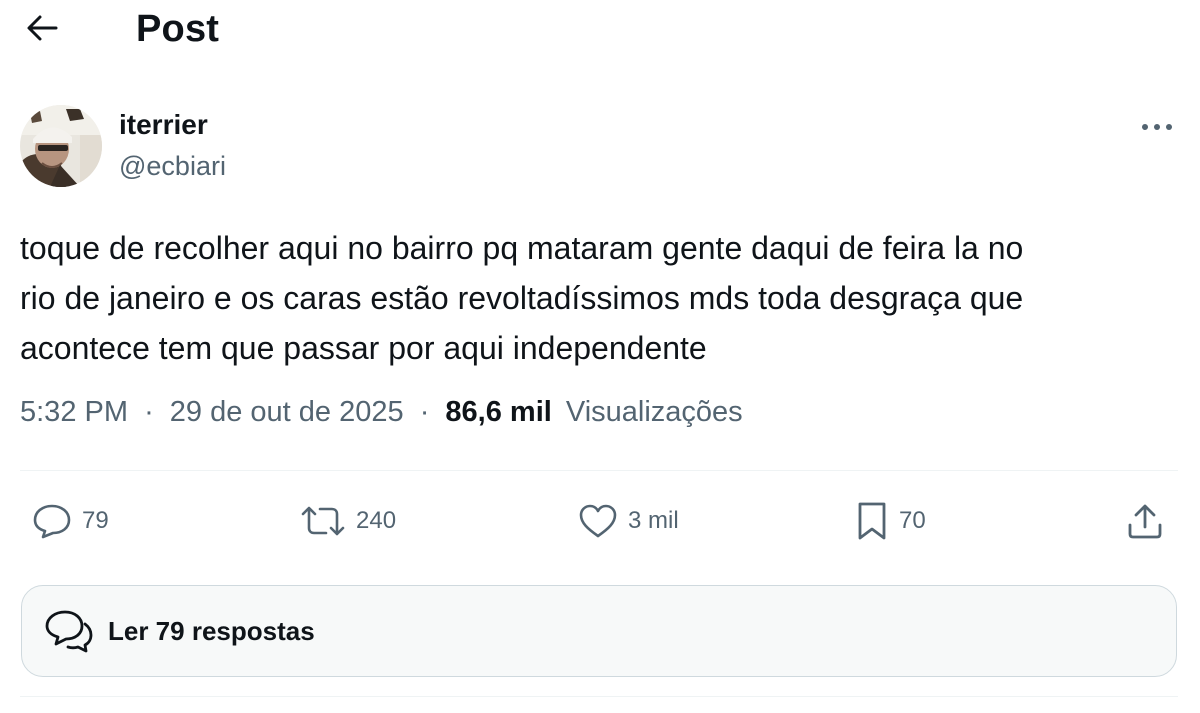 The image size is (1200, 713). What do you see at coordinates (912, 520) in the screenshot?
I see `bookmark-count: 70` at bounding box center [912, 520].